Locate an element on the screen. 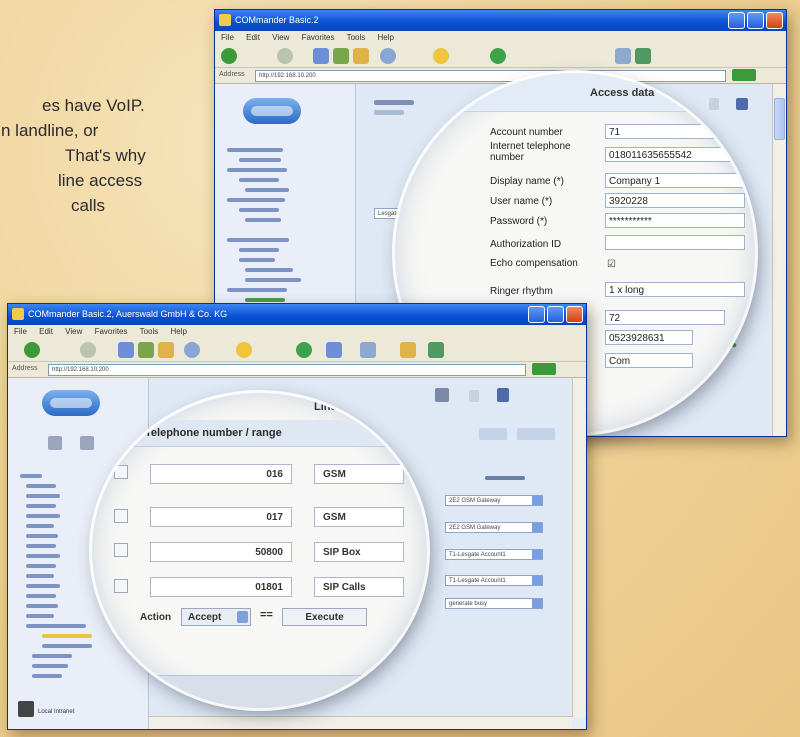  account-field: 72 is located at coordinates (665, 317).